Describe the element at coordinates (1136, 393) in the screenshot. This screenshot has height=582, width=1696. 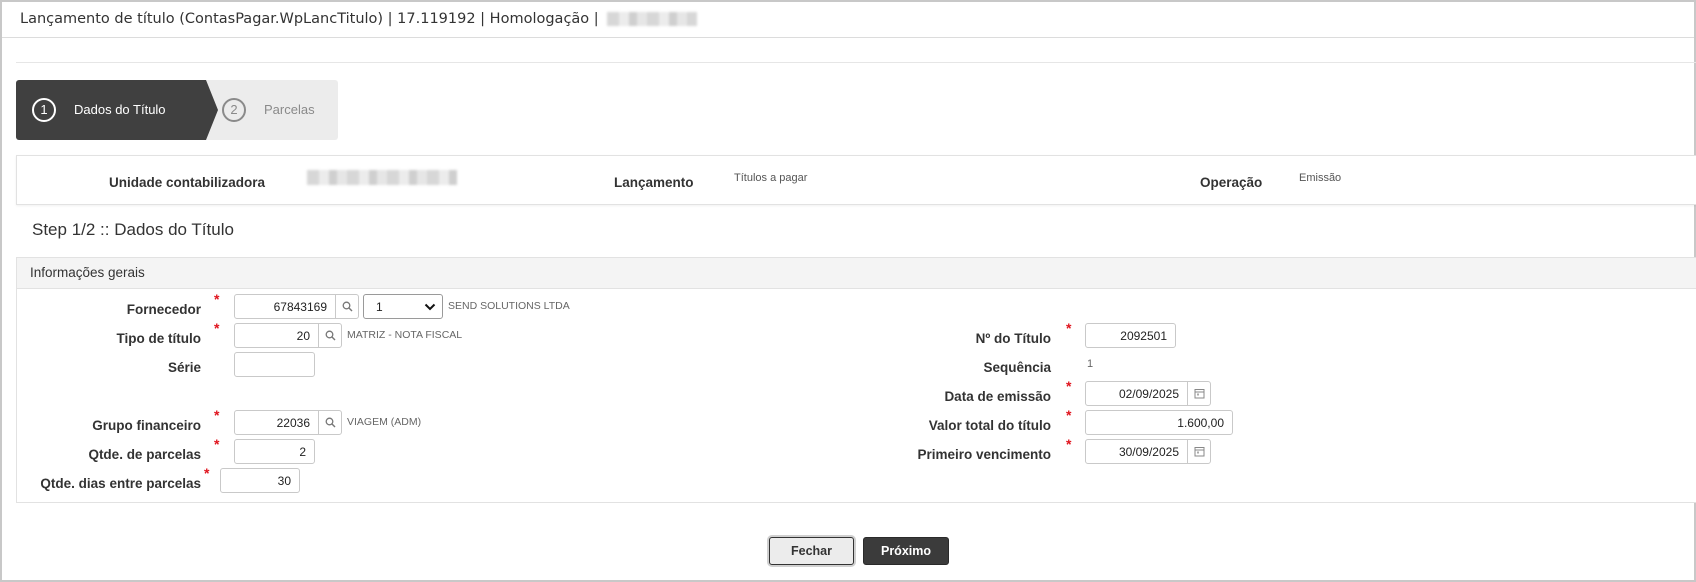
I see `data-emissao-input: 02/09/2025` at that location.